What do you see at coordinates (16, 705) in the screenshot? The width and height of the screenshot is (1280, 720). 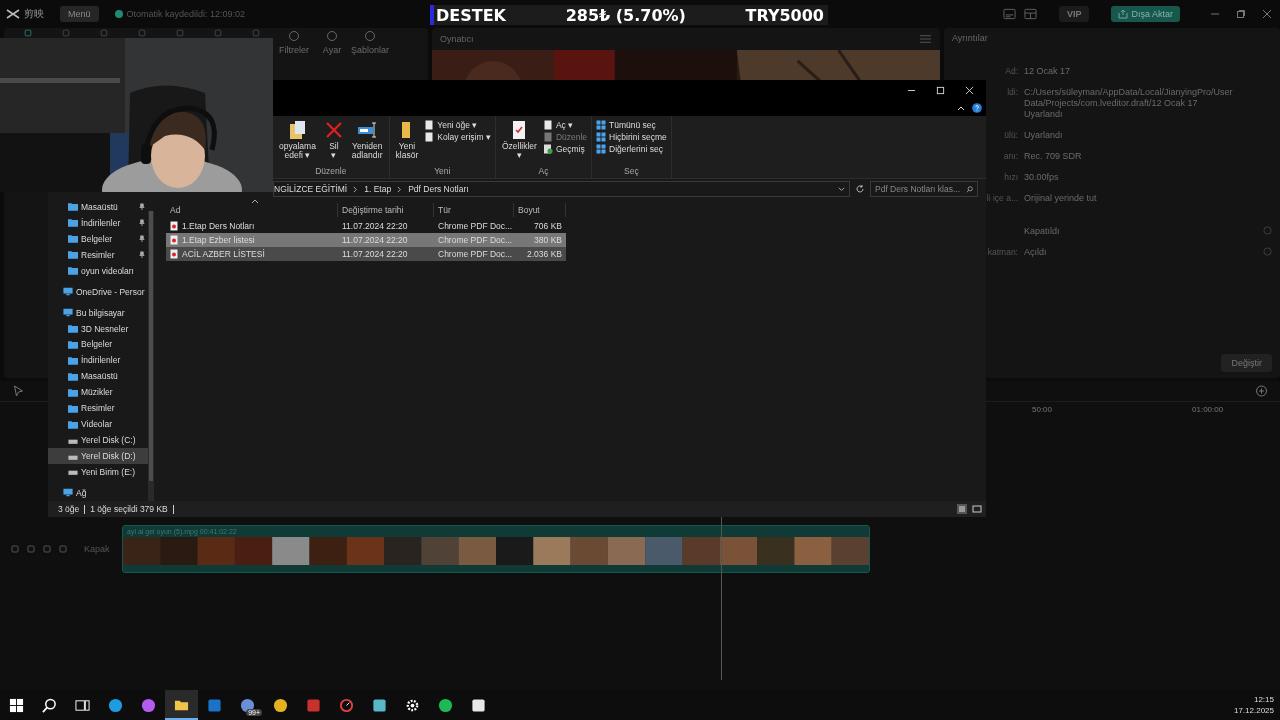 I see `windows-logo-icon` at bounding box center [16, 705].